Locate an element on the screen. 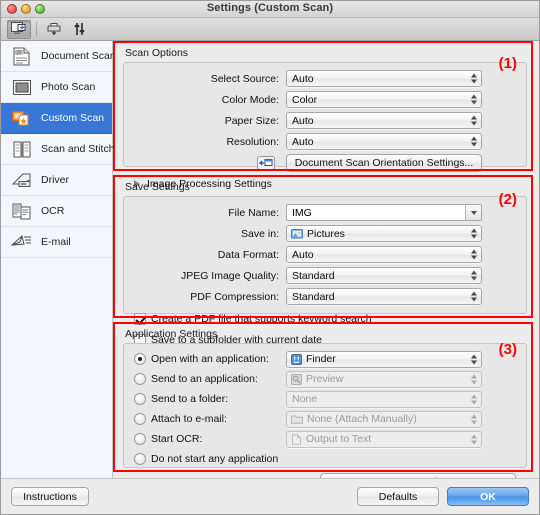 The height and width of the screenshot is (515, 540). open-with-application-radio: Open with an application: is located at coordinates (210, 359).